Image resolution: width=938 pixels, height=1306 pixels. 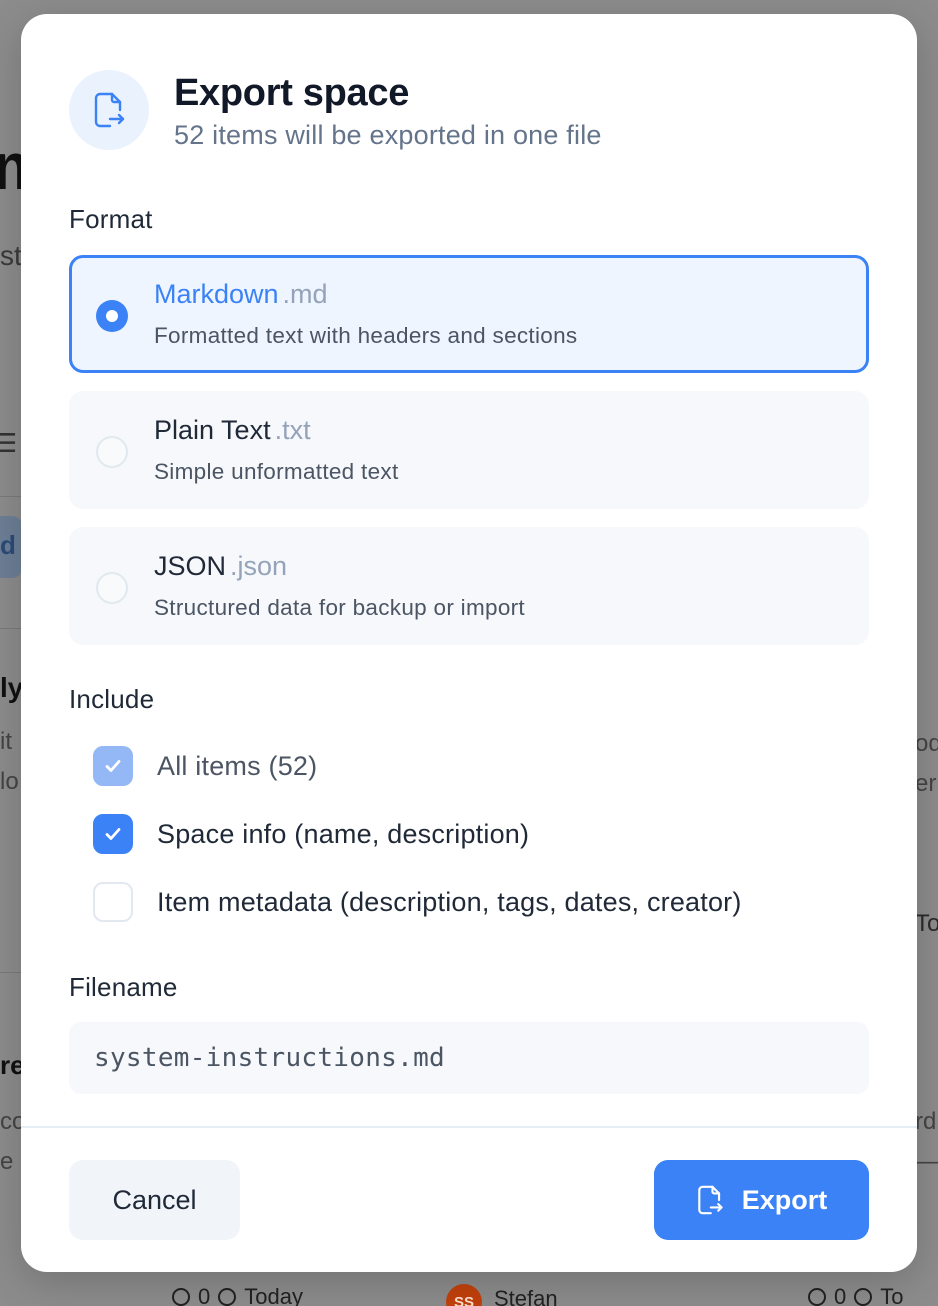 I want to click on space-info-checkbox, so click(x=113, y=834).